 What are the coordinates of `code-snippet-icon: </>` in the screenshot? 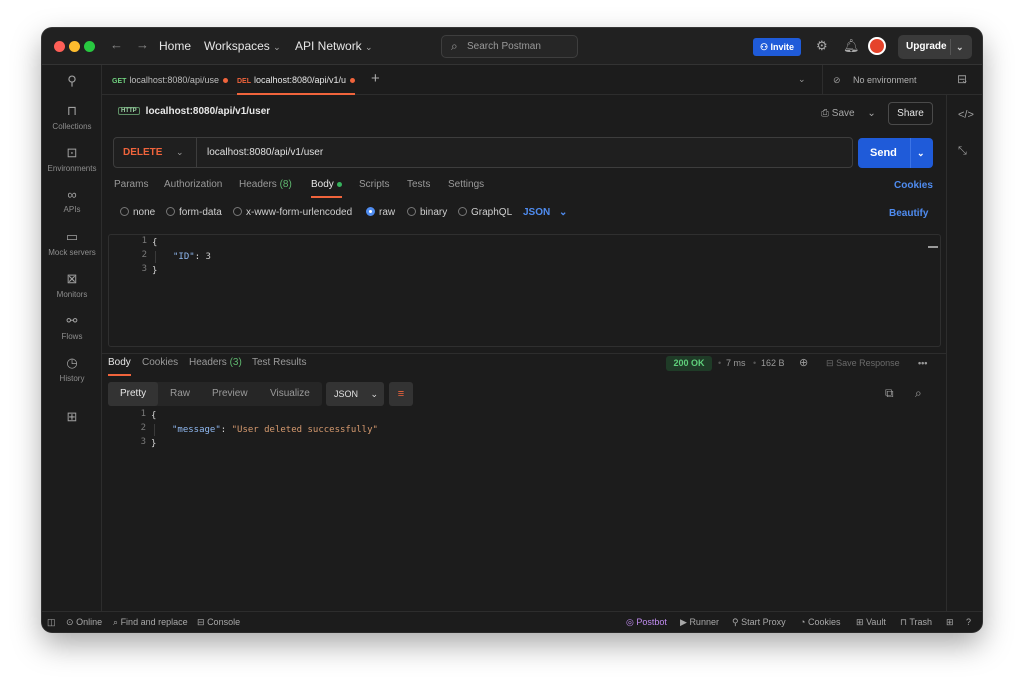 It's located at (966, 115).